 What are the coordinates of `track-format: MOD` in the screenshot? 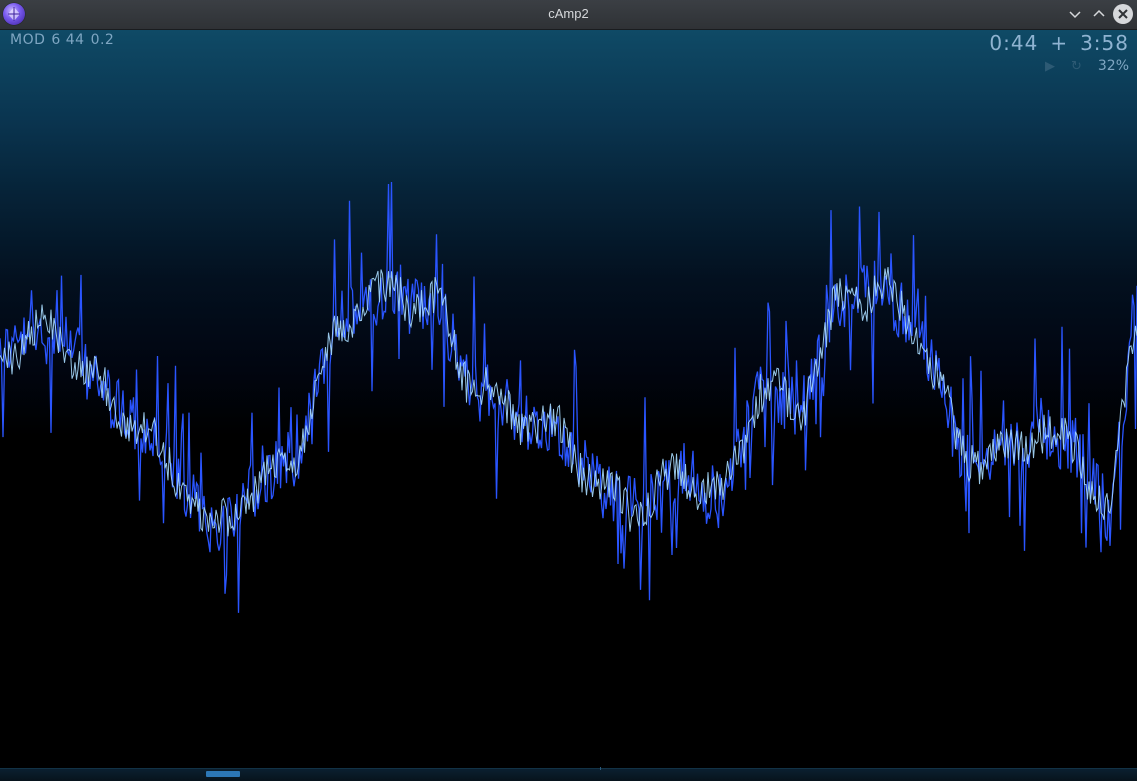 It's located at (28, 40).